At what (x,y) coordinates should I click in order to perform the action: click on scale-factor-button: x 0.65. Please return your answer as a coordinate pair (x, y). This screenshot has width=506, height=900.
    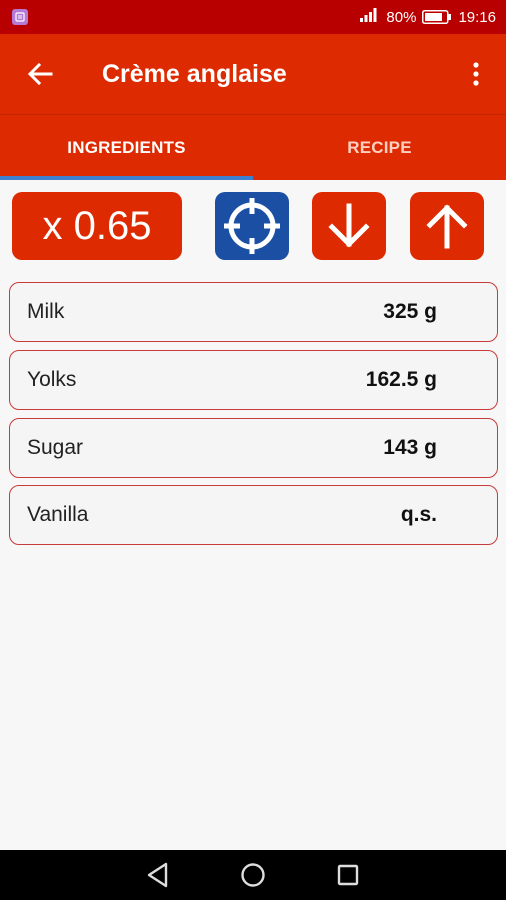
    Looking at the image, I should click on (97, 226).